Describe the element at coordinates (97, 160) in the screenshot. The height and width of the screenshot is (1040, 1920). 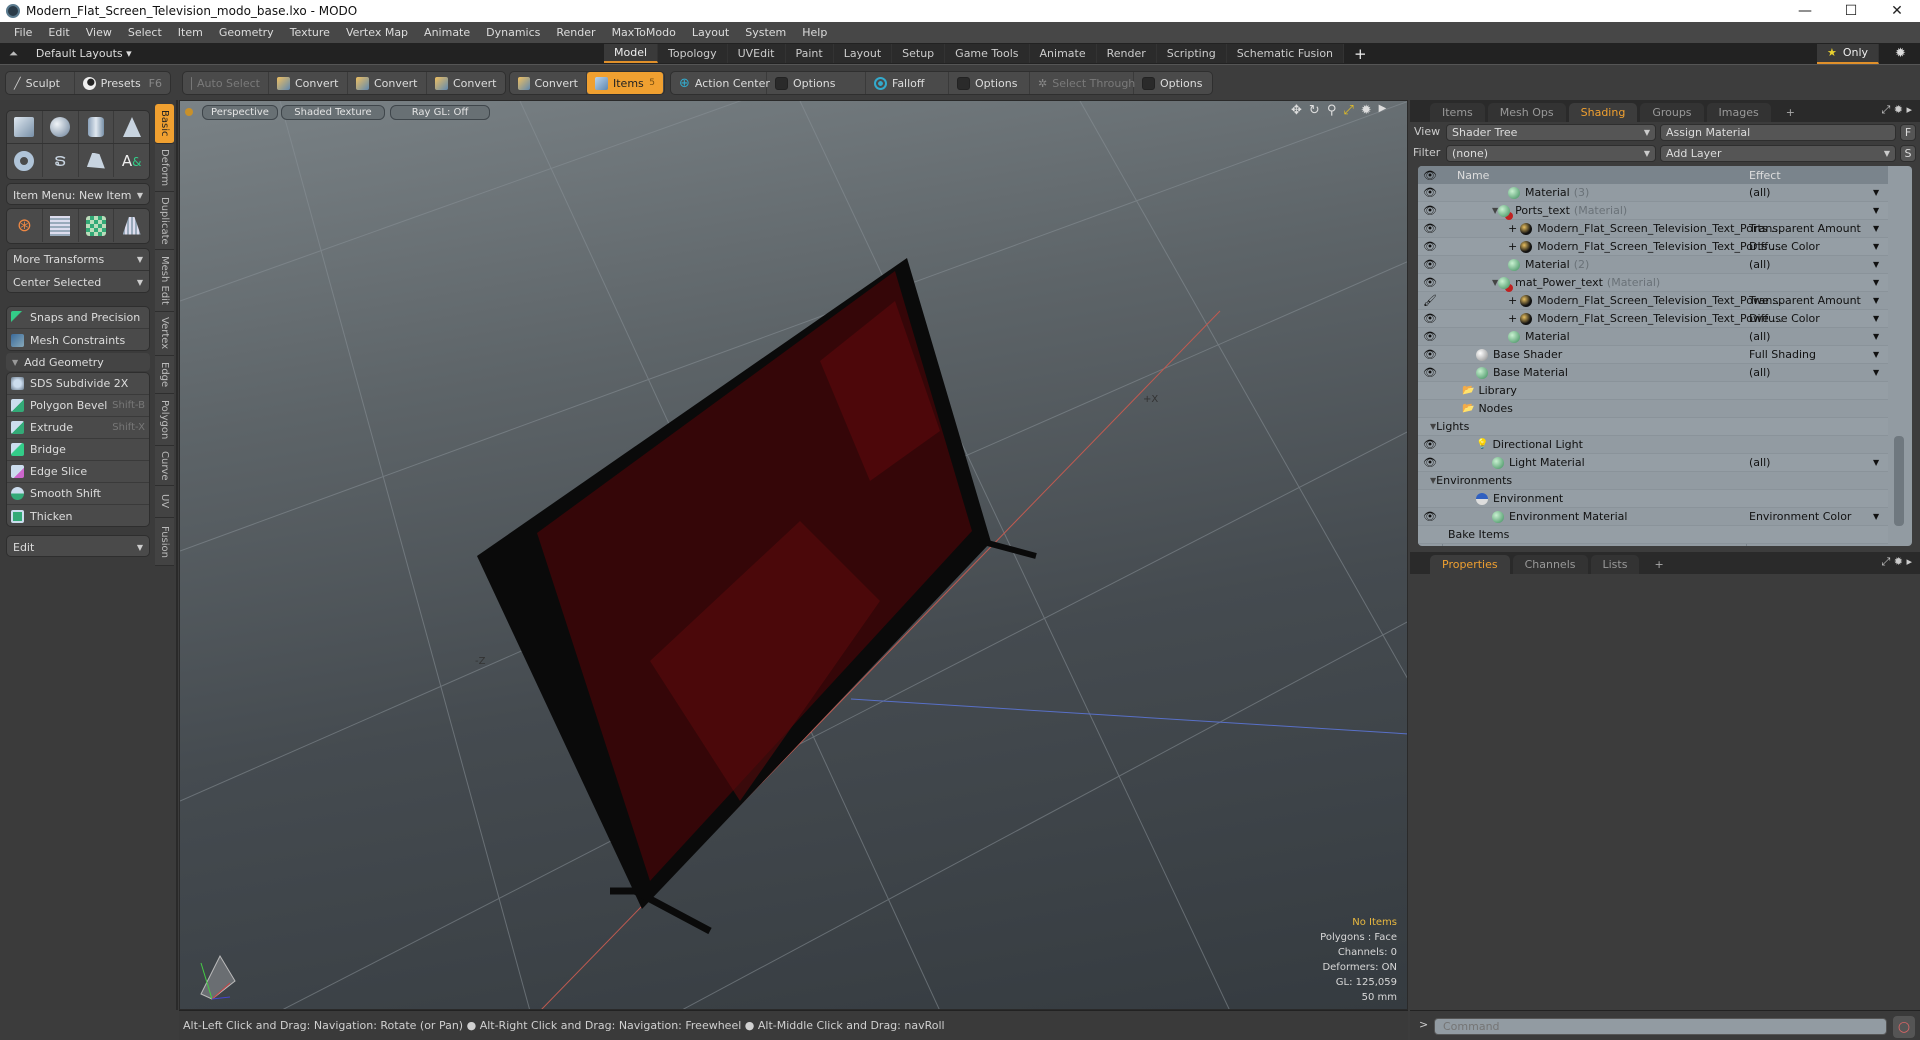
I see `pen-tool-button` at that location.